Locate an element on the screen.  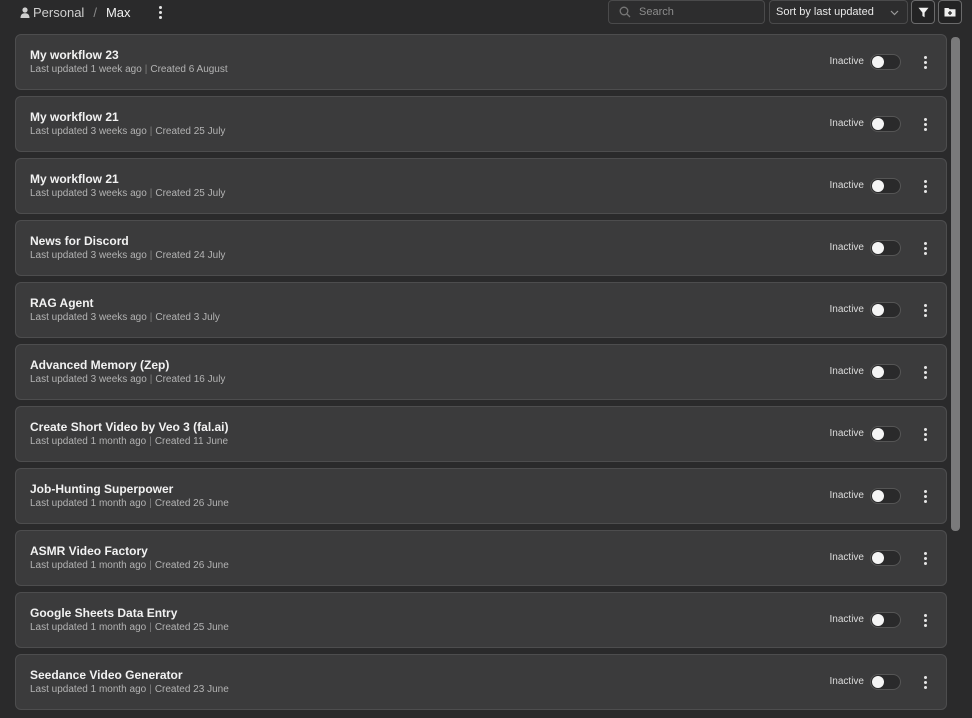
sort-select: Sort by last updated is located at coordinates (838, 12).